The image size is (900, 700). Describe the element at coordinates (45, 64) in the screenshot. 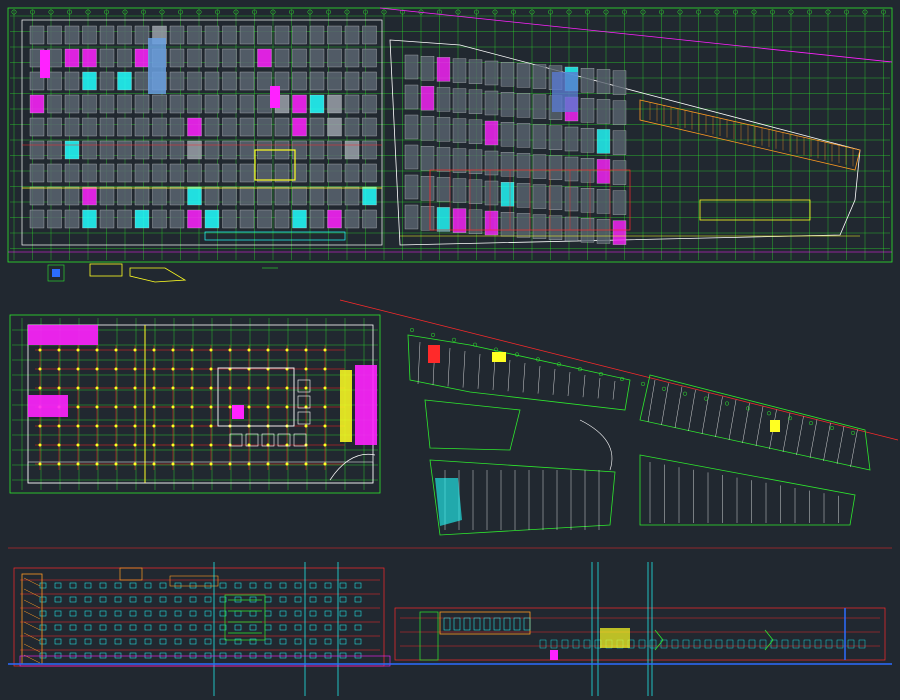

I see `core-block` at that location.